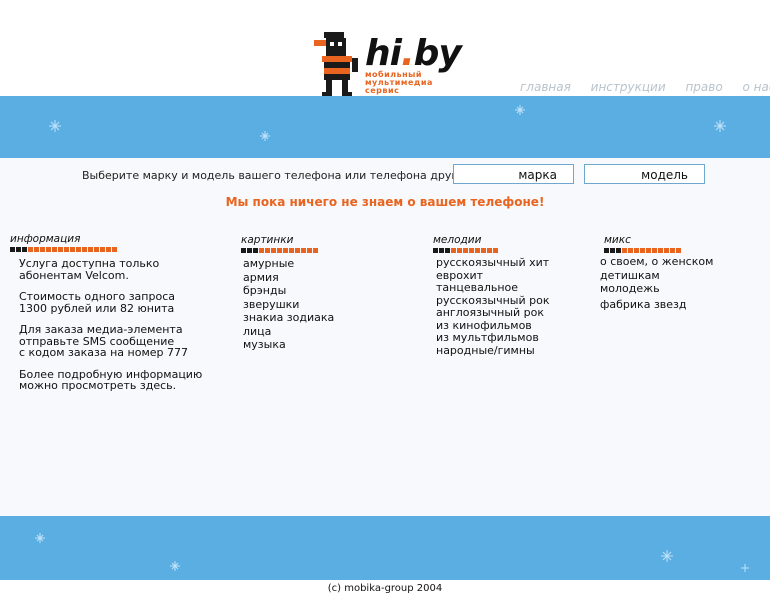 The height and width of the screenshot is (600, 770). I want to click on category-link-pictures: брэнды, so click(288, 291).